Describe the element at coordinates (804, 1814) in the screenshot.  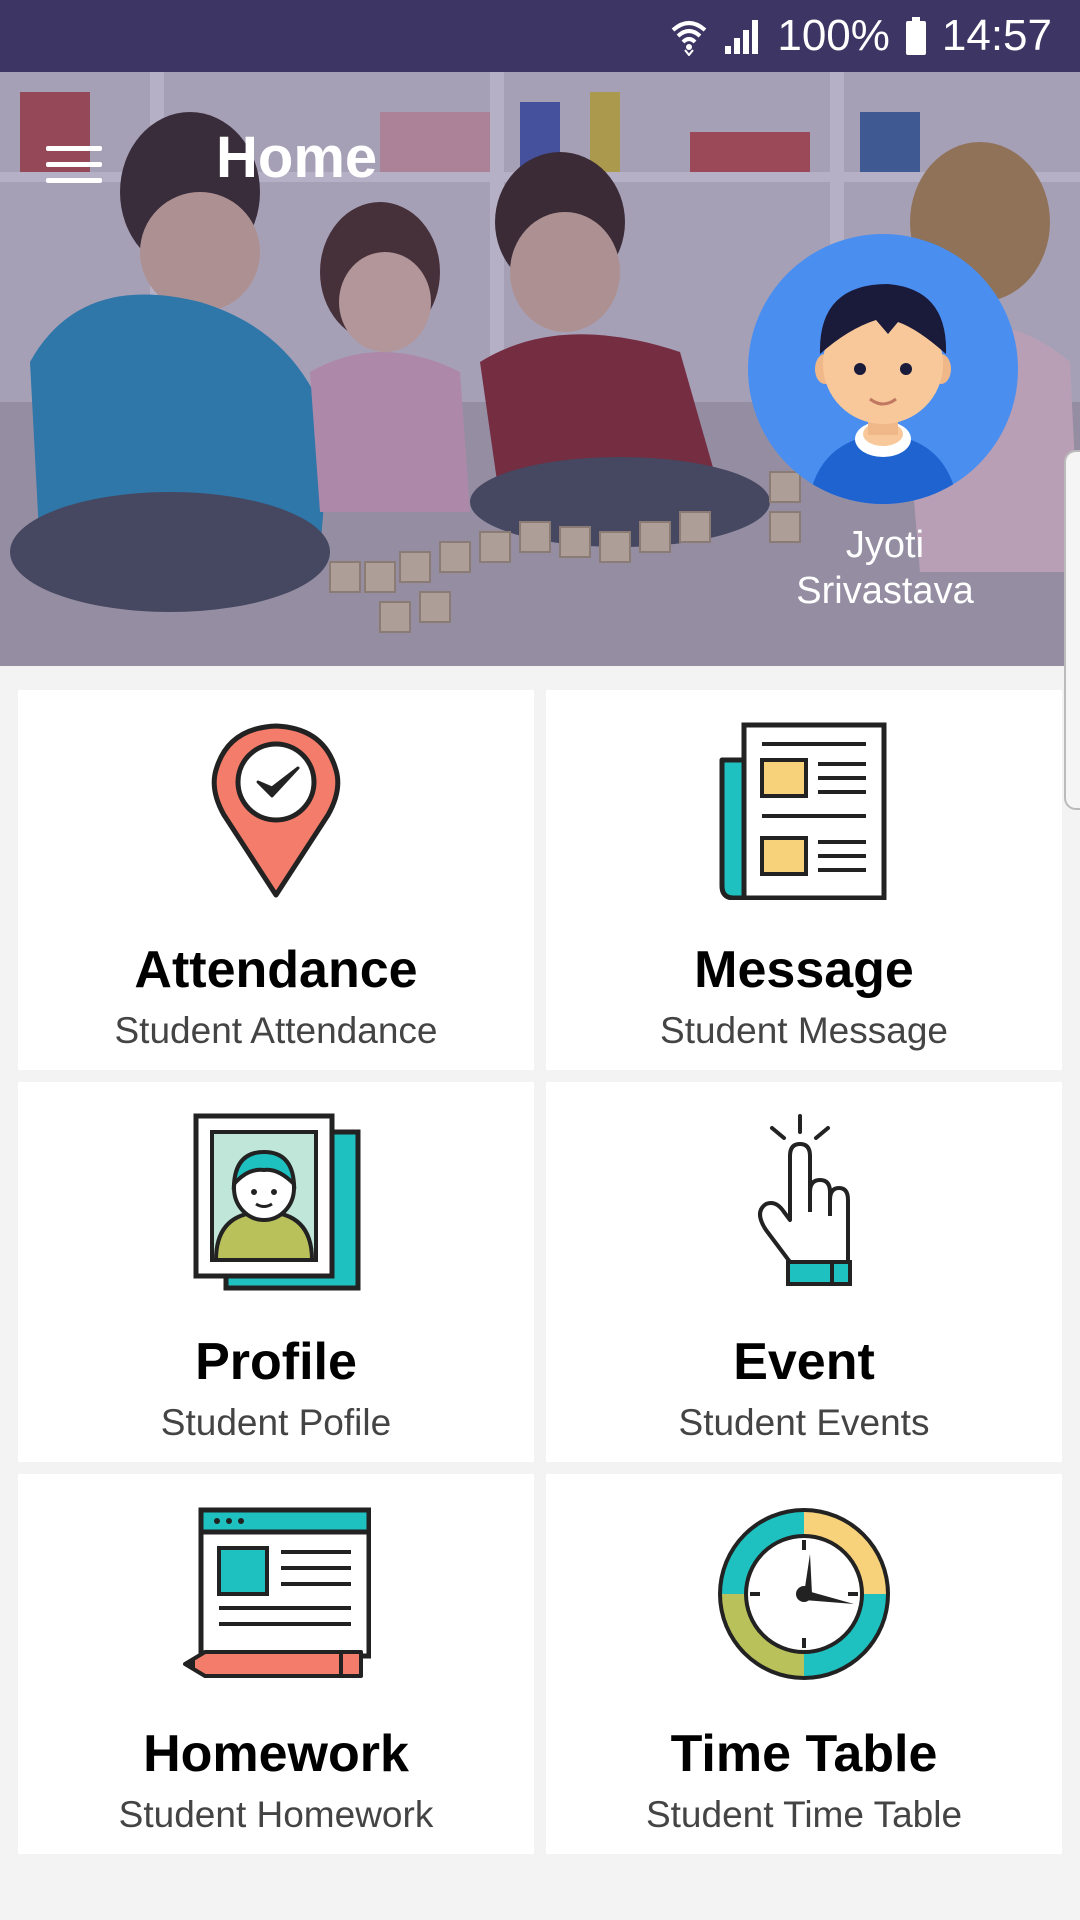
I see `card-subtitle: Student Time Table` at that location.